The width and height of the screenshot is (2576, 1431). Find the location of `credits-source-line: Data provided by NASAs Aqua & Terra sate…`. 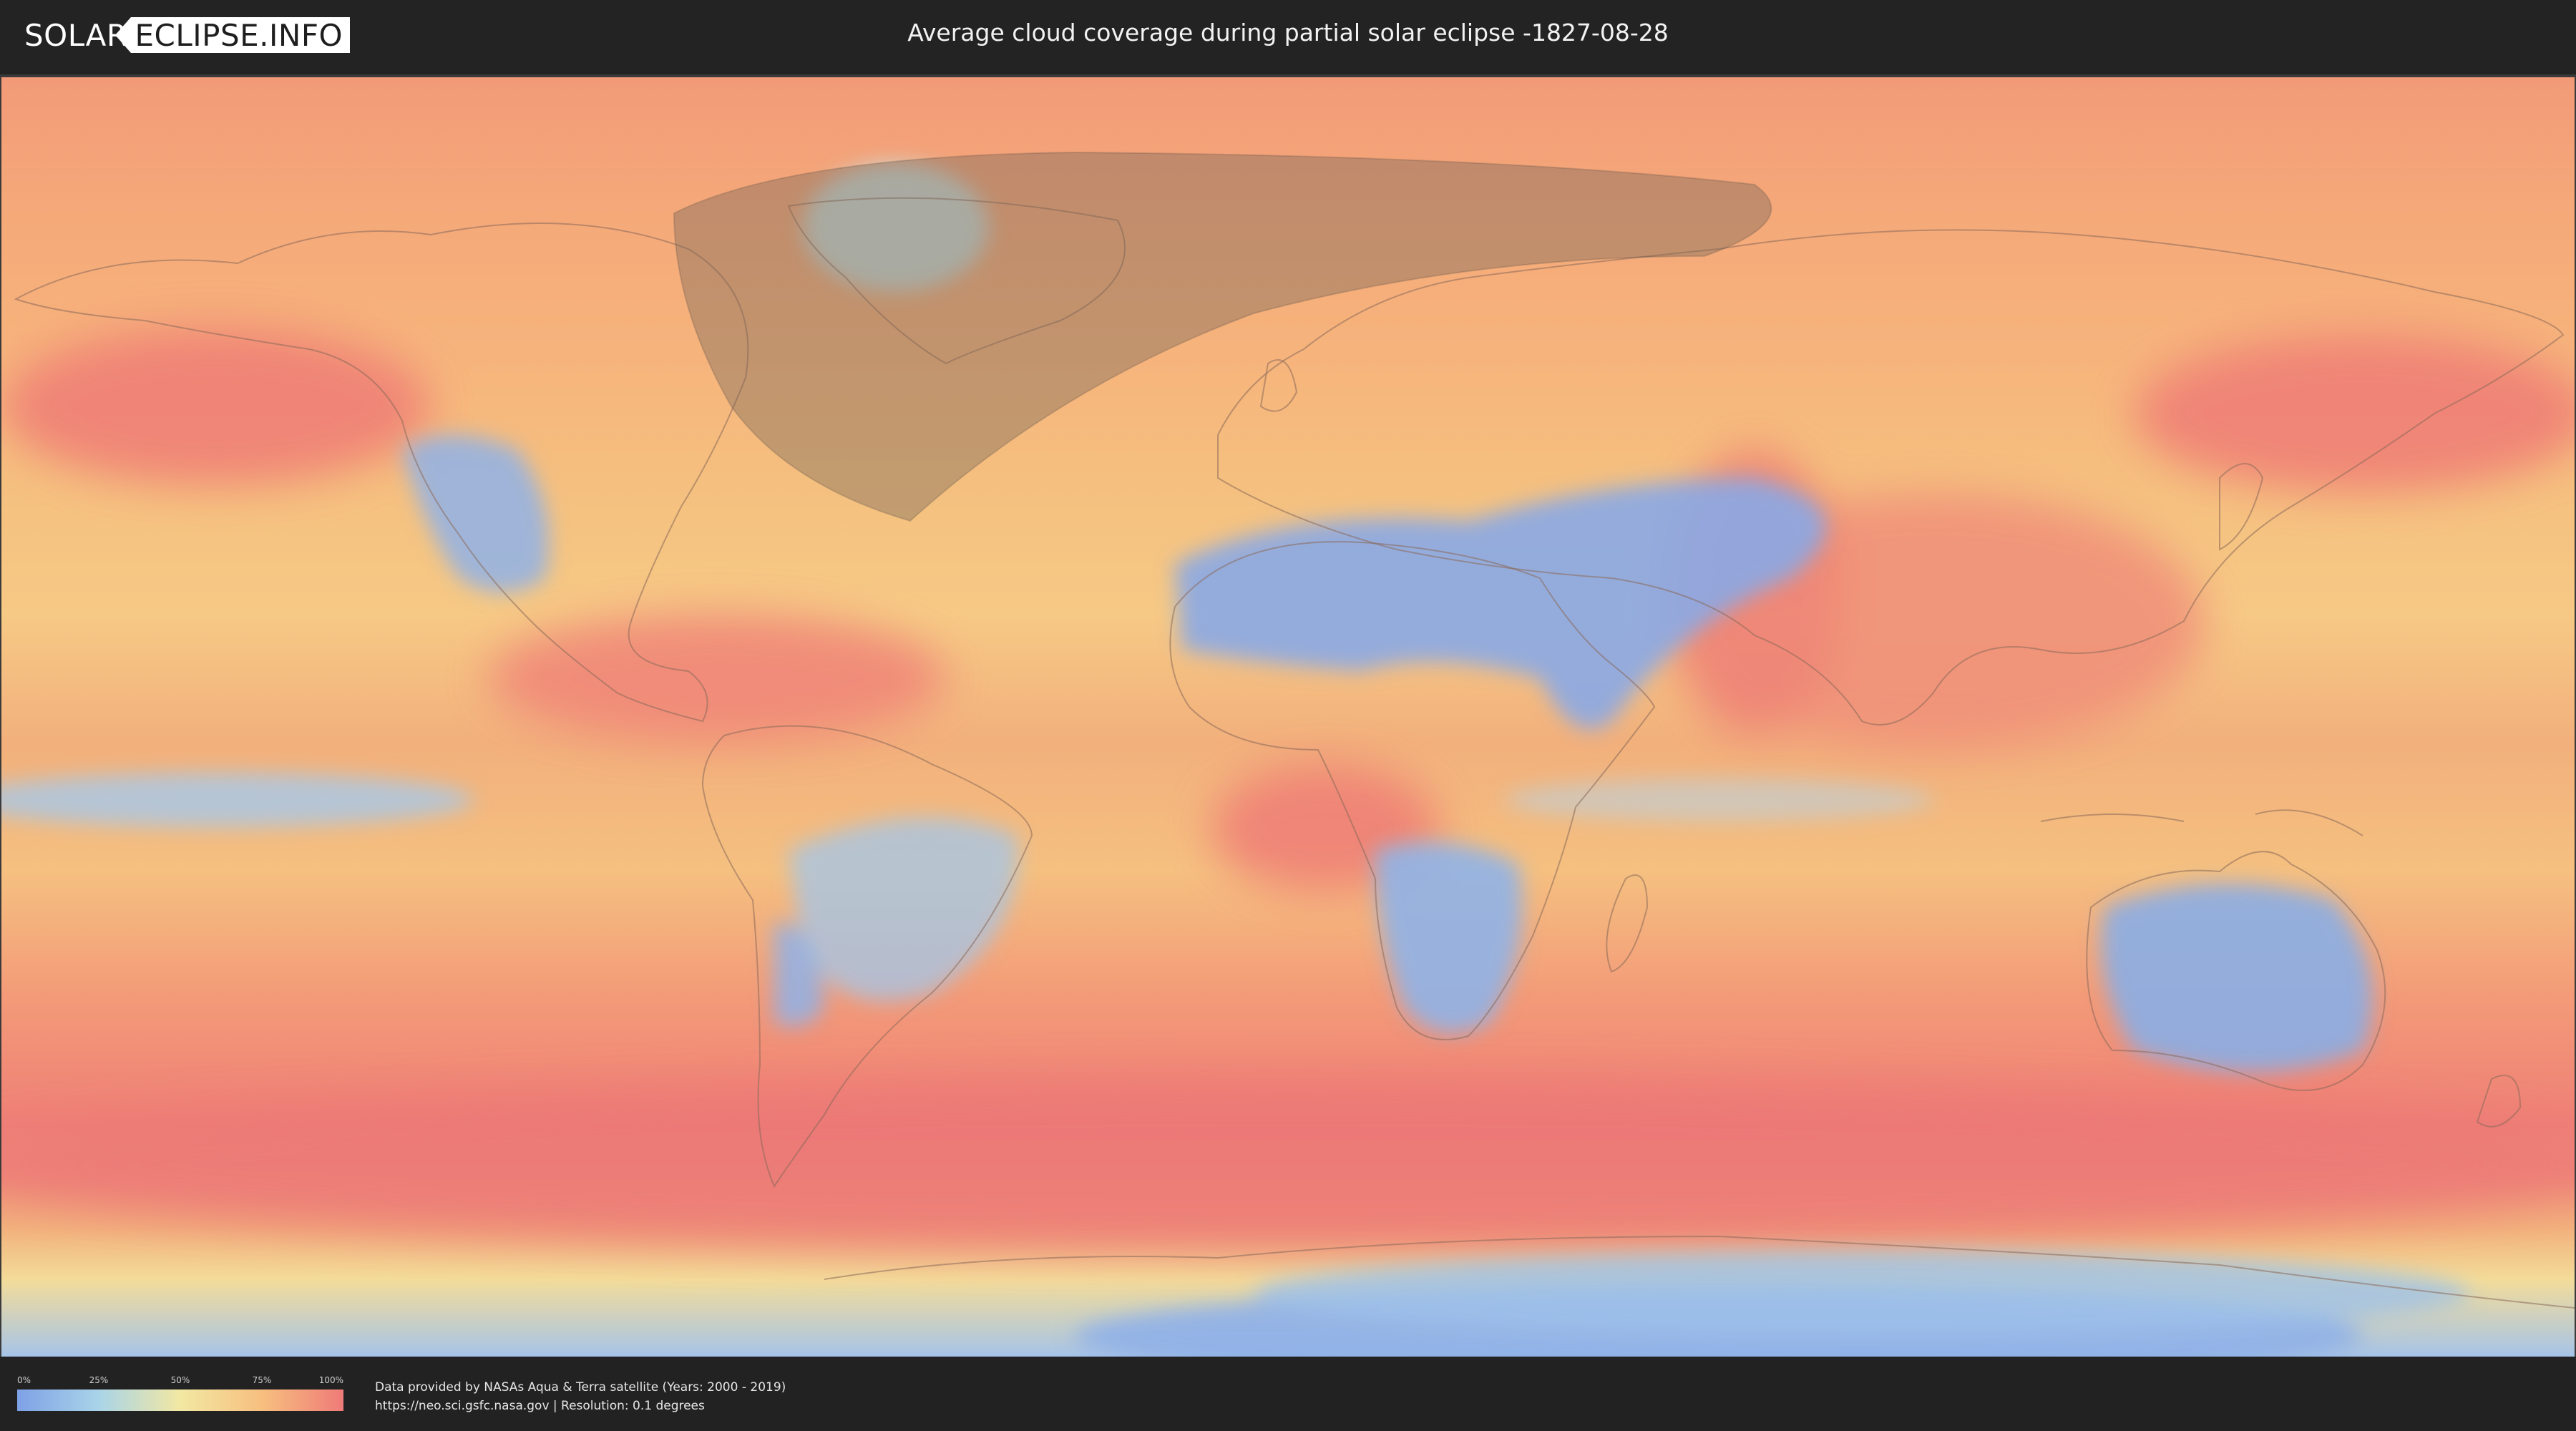

credits-source-line: Data provided by NASAs Aqua & Terra sate… is located at coordinates (580, 1387).